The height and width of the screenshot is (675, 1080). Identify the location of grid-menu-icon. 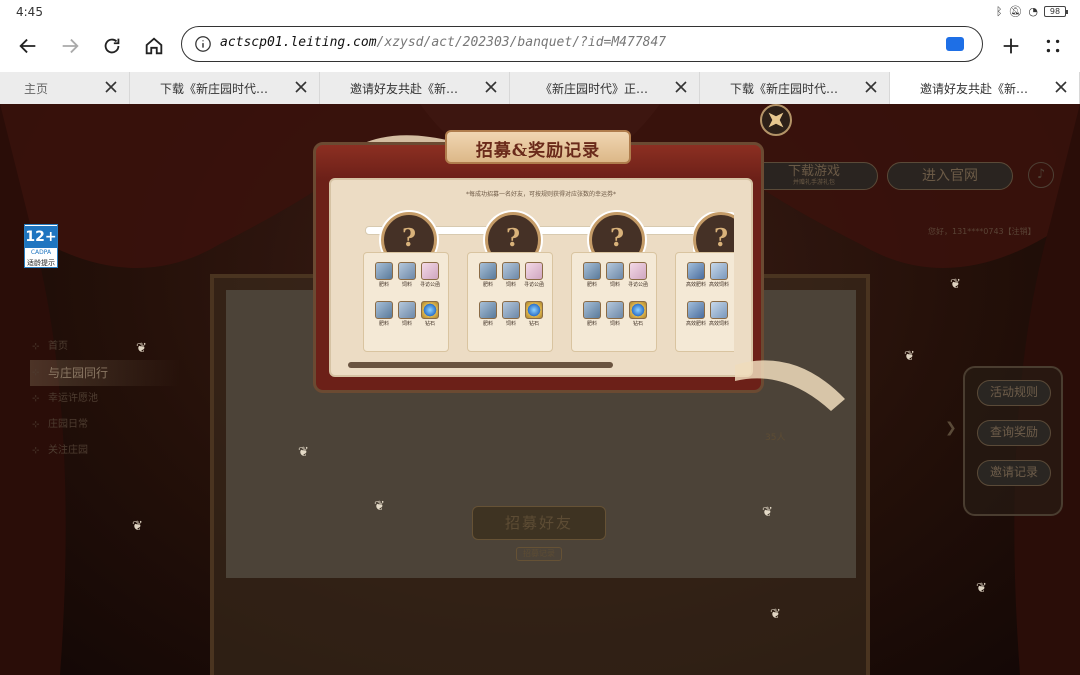
(1053, 46).